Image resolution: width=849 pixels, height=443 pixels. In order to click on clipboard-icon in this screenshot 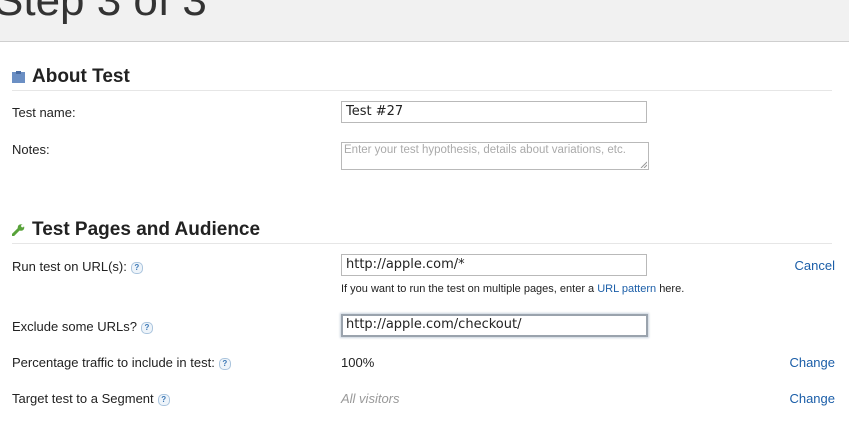, I will do `click(18, 77)`.